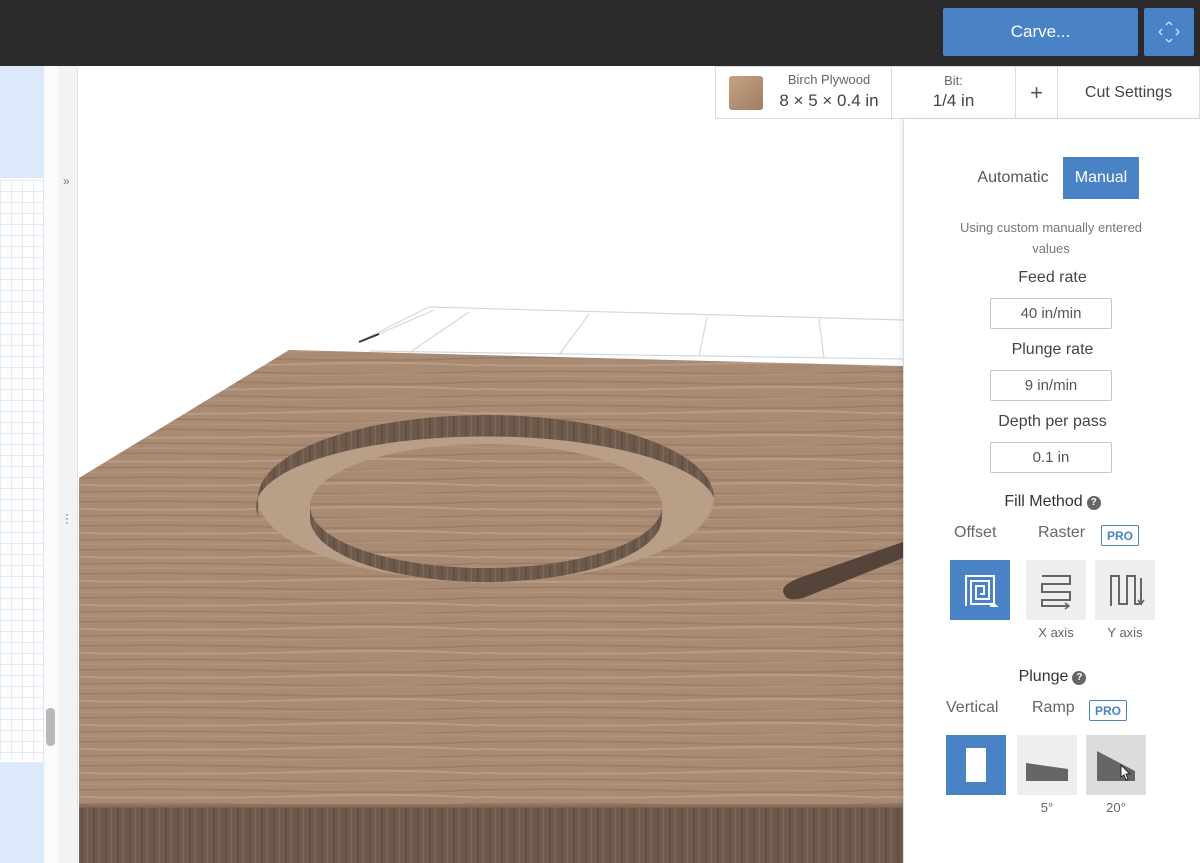 This screenshot has height=863, width=1200. What do you see at coordinates (22, 470) in the screenshot?
I see `left-panel-grid` at bounding box center [22, 470].